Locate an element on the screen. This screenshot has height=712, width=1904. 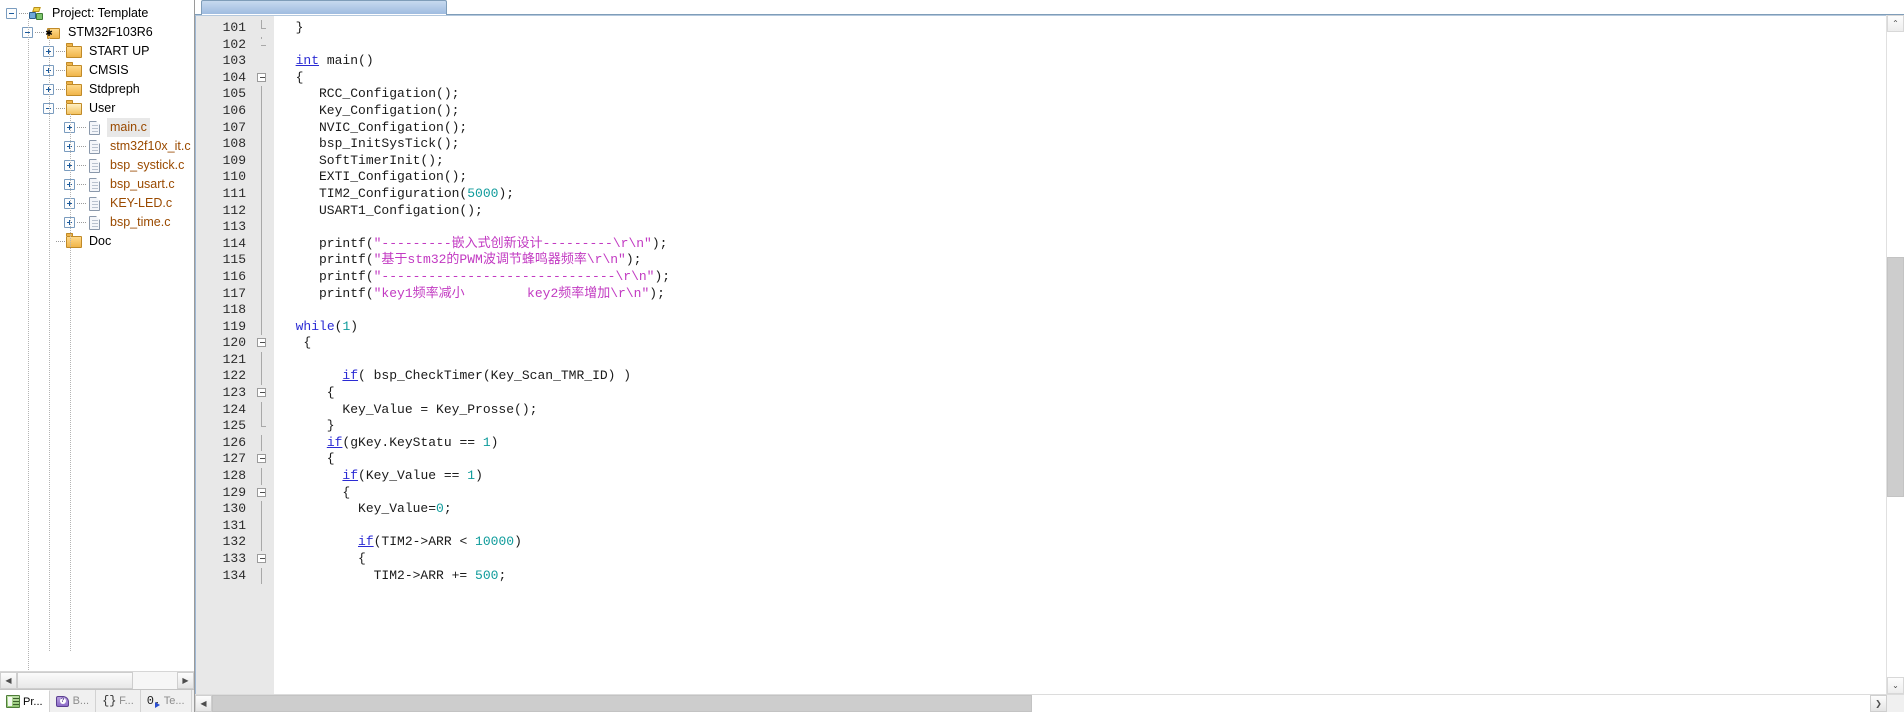
tree-item-bsp-usart-c: bsp_usart.c is located at coordinates (97, 184).